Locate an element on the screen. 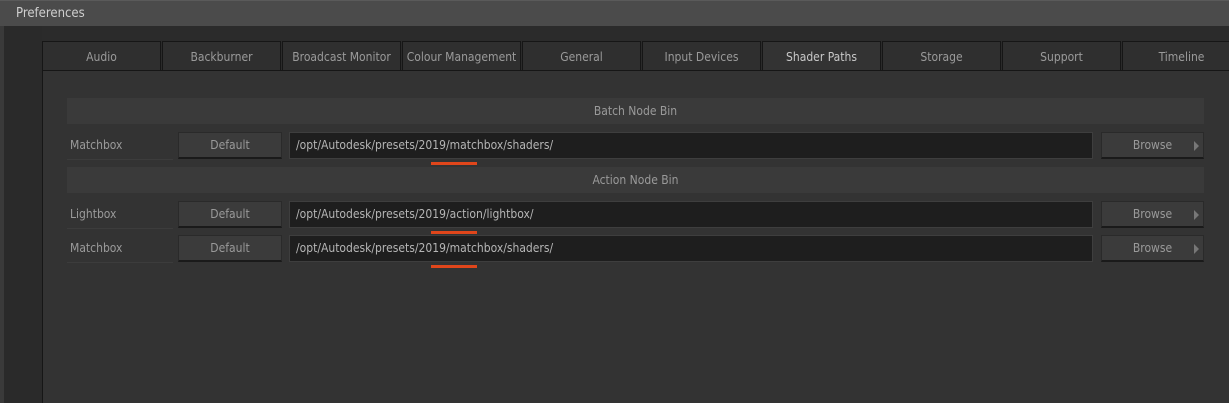  tab-storage: Storage is located at coordinates (941, 56).